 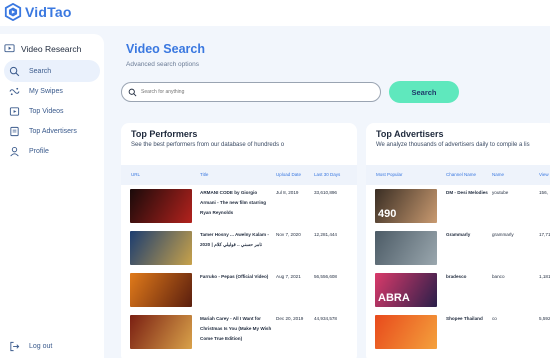 What do you see at coordinates (162, 64) in the screenshot?
I see `advanced-search-link: Advanced search options` at bounding box center [162, 64].